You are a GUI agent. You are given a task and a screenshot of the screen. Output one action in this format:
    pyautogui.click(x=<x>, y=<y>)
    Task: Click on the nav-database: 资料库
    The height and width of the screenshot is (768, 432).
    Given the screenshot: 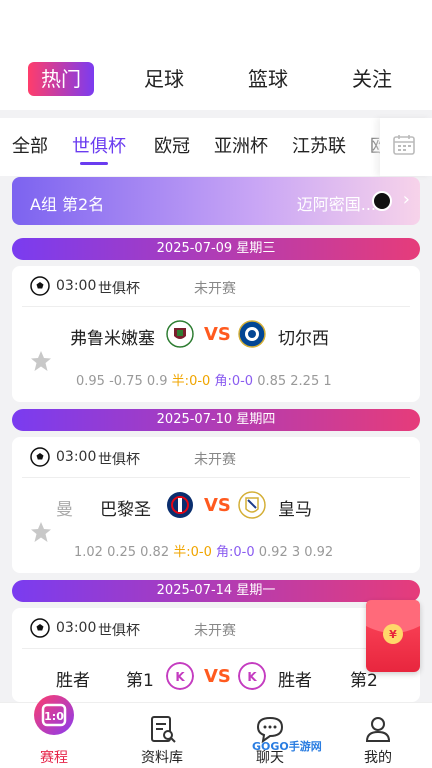 What is the action you would take?
    pyautogui.click(x=162, y=735)
    